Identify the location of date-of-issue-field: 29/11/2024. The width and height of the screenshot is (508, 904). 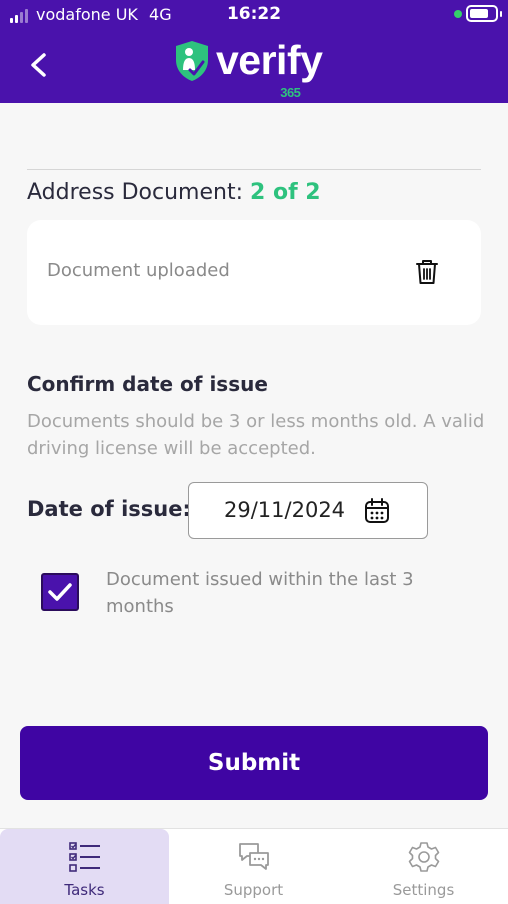
(308, 510).